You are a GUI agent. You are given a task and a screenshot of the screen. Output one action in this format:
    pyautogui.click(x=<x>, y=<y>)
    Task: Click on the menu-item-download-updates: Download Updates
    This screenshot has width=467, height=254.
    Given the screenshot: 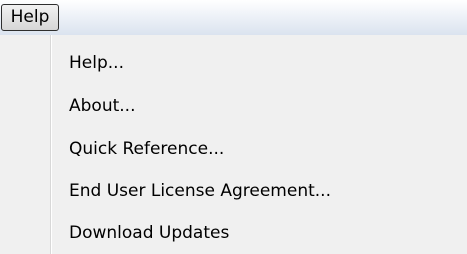 What is the action you would take?
    pyautogui.click(x=257, y=233)
    